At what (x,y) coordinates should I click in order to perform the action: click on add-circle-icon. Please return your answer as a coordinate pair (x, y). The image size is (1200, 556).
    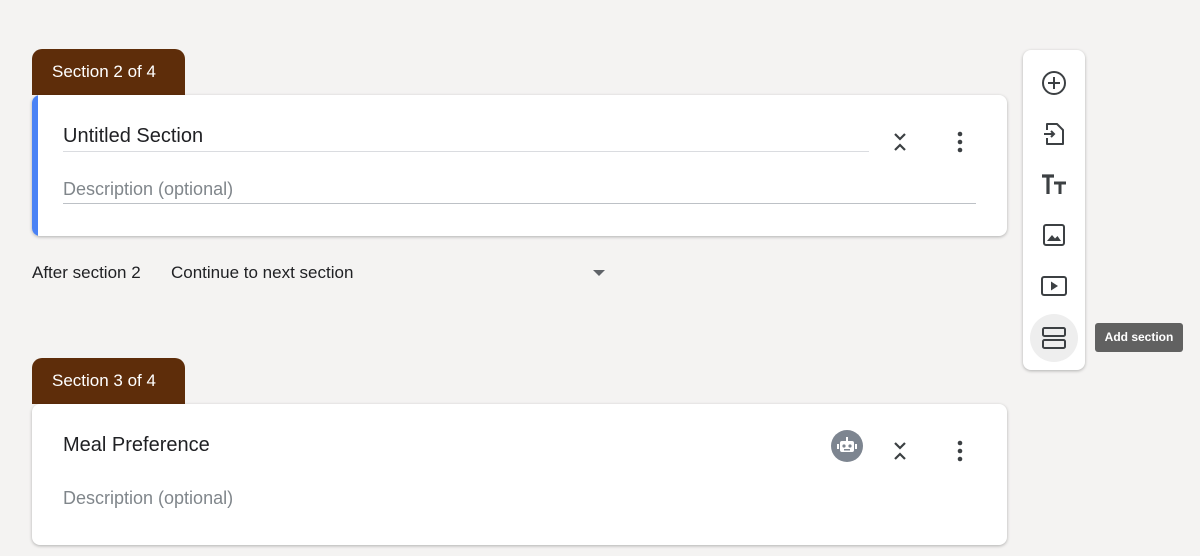
    Looking at the image, I should click on (1054, 83).